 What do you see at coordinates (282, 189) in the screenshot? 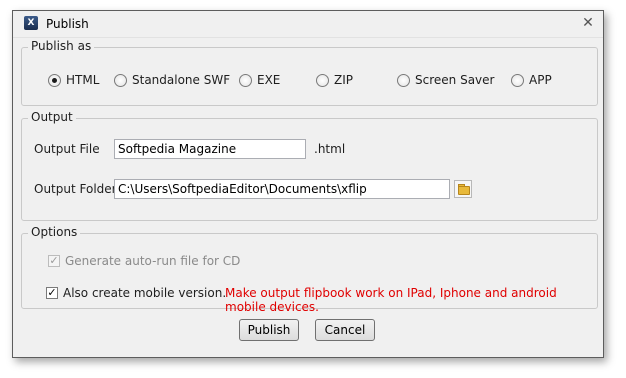
I see `output-folder-input` at bounding box center [282, 189].